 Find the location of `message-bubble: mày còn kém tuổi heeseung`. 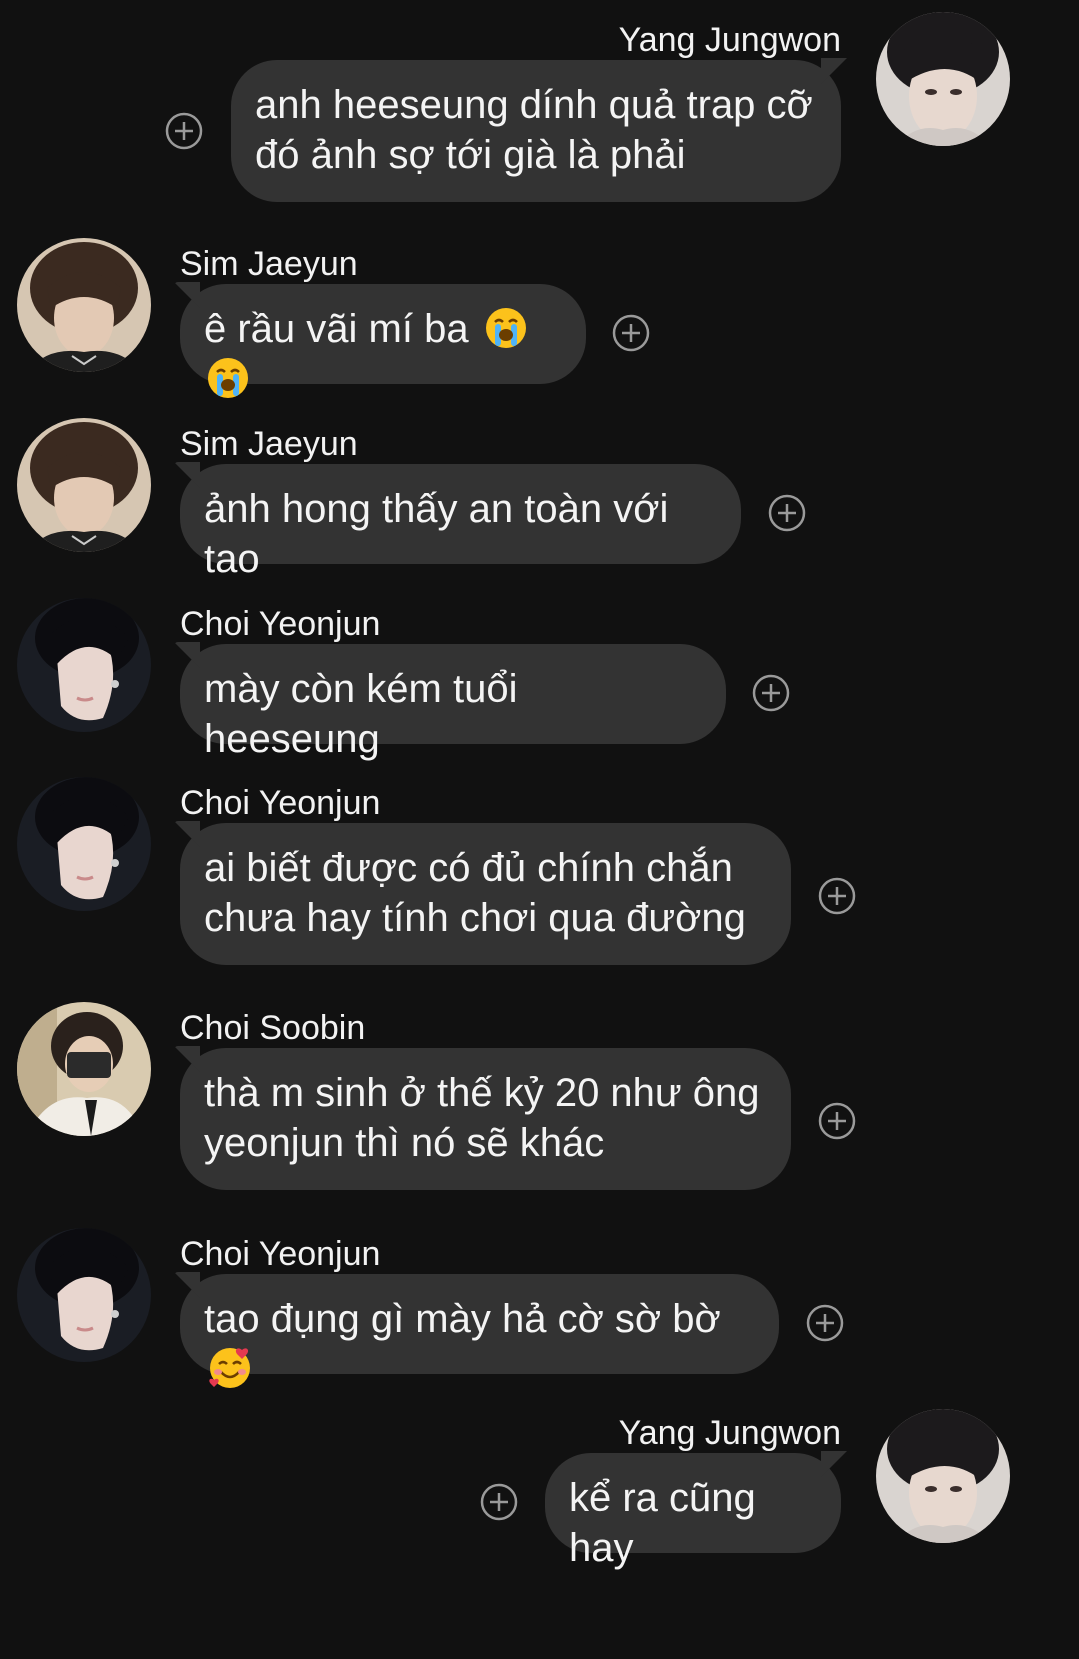

message-bubble: mày còn kém tuổi heeseung is located at coordinates (453, 702).